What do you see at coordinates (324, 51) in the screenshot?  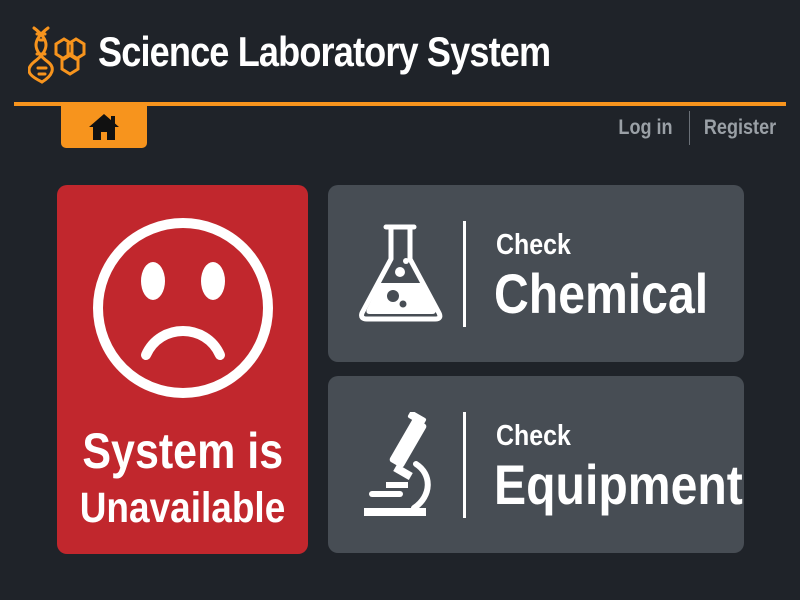 I see `app-title: Science Laboratory System` at bounding box center [324, 51].